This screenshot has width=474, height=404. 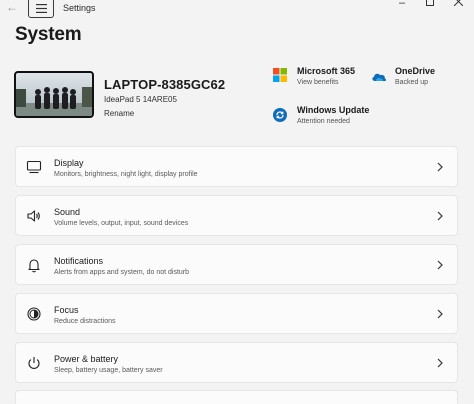 I want to click on power-icon, so click(x=34, y=363).